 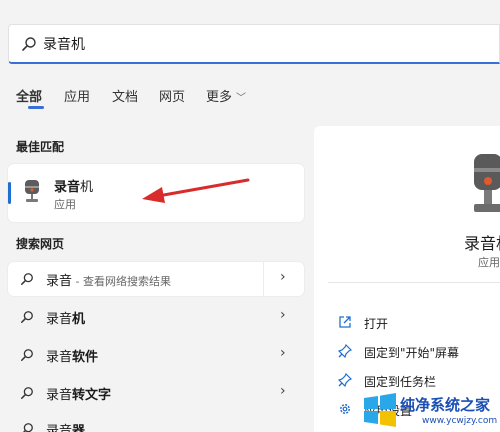 I want to click on app-name-match: 录音, so click(x=67, y=187).